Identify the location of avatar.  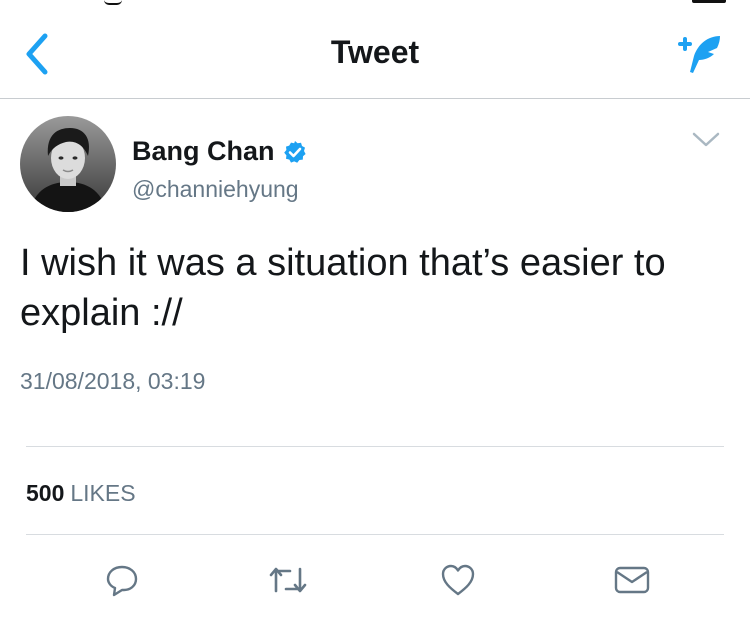
(68, 164).